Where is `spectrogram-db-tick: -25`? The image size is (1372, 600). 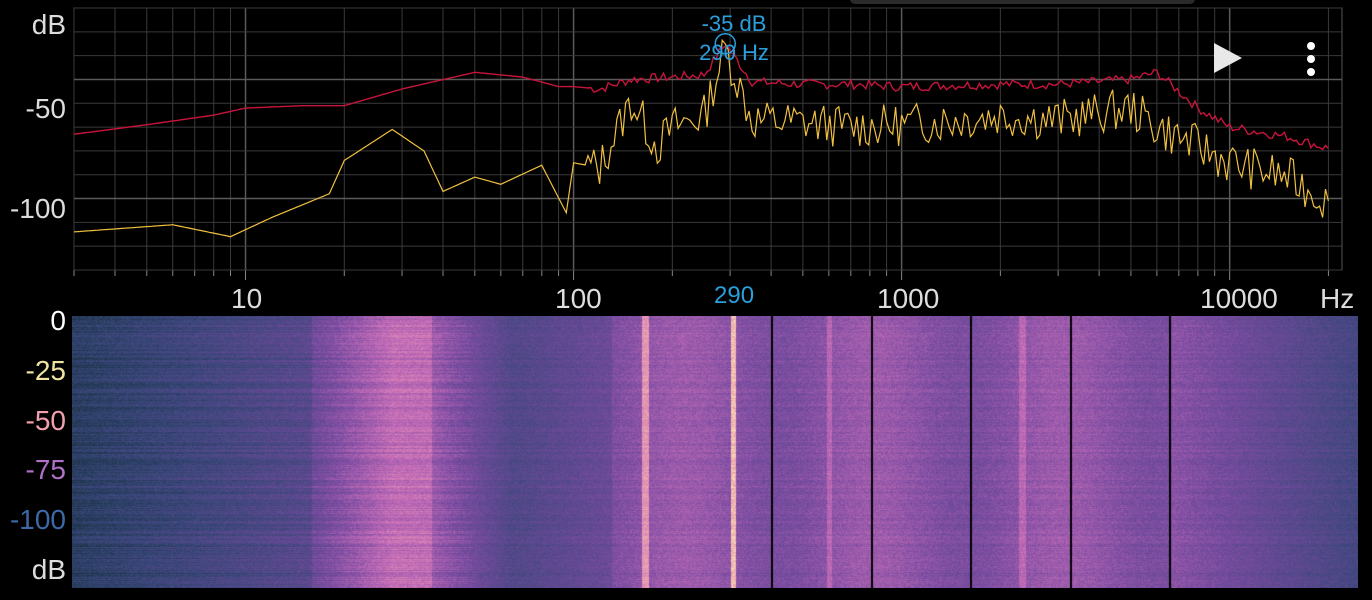
spectrogram-db-tick: -25 is located at coordinates (45, 370).